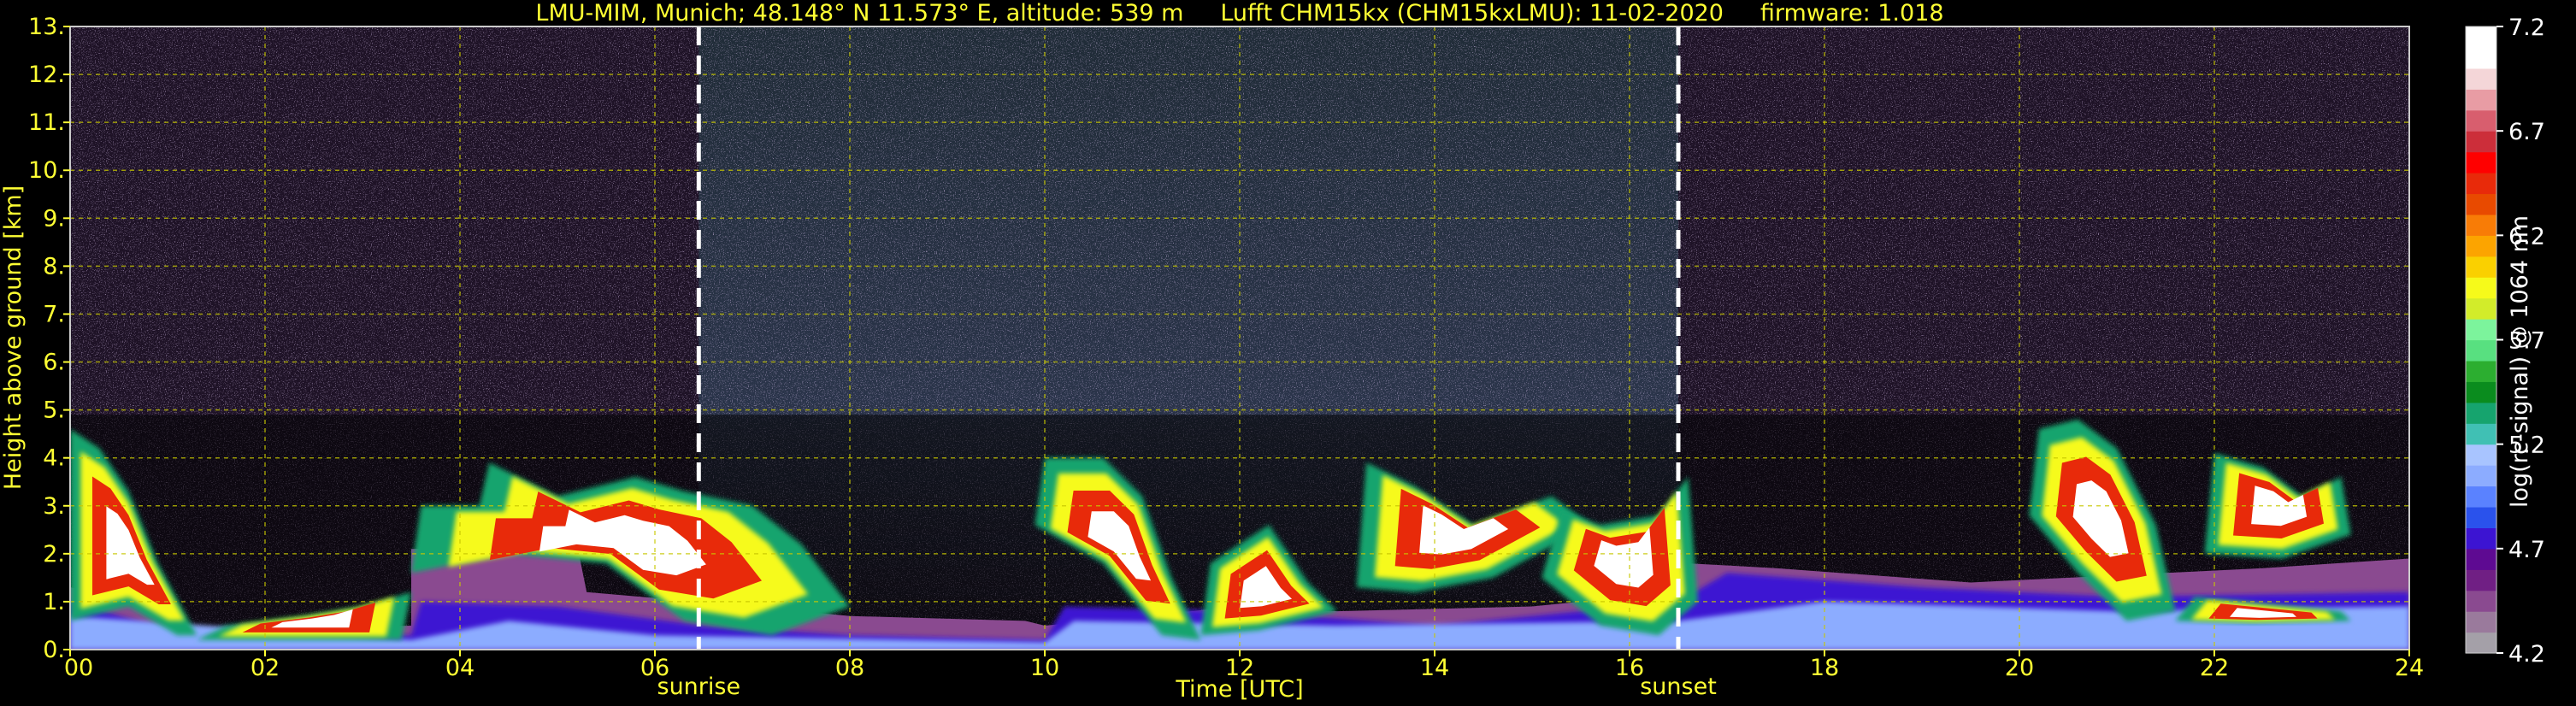 The height and width of the screenshot is (706, 2576). I want to click on y-tick-label: 1., so click(54, 602).